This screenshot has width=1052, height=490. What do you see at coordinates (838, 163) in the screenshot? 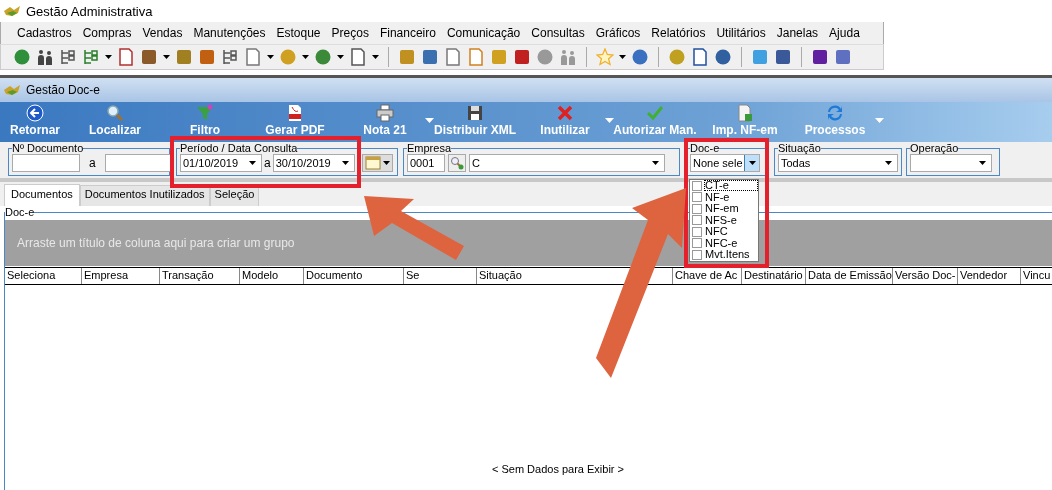
I see `status-dropdown: Todas` at bounding box center [838, 163].